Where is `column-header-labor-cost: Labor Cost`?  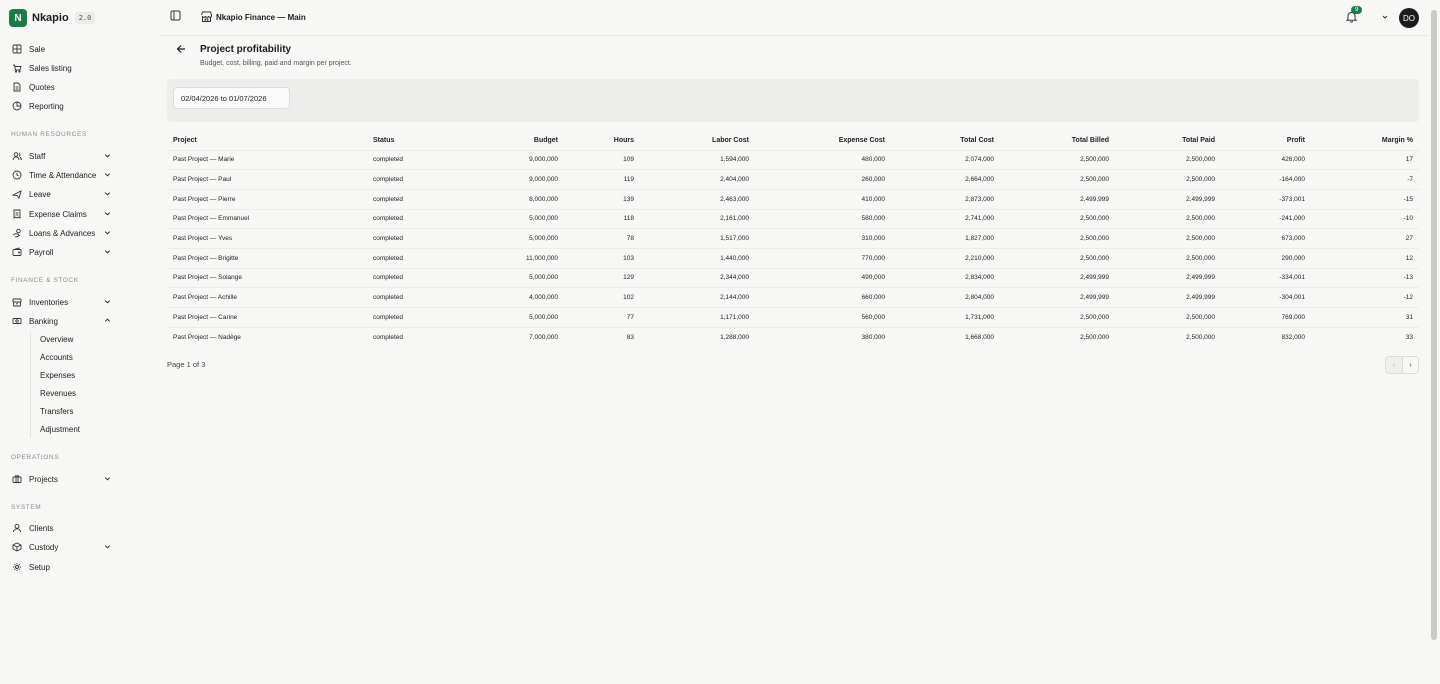 column-header-labor-cost: Labor Cost is located at coordinates (697, 141).